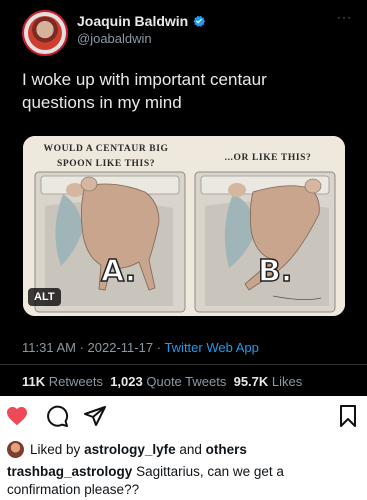 The width and height of the screenshot is (367, 500). Describe the element at coordinates (15, 449) in the screenshot. I see `liker-avatar` at that location.